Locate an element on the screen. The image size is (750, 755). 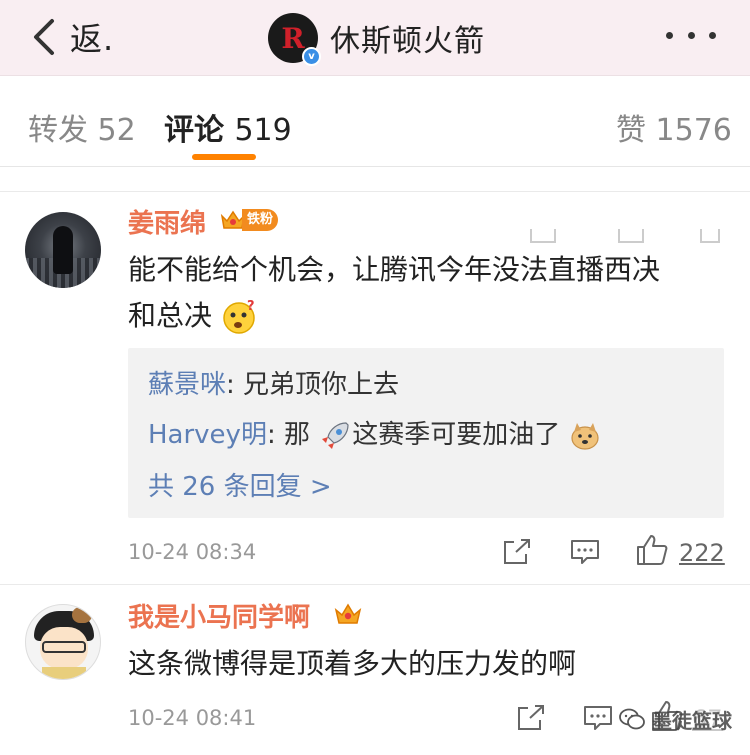
back-label: 返. is located at coordinates (92, 39).